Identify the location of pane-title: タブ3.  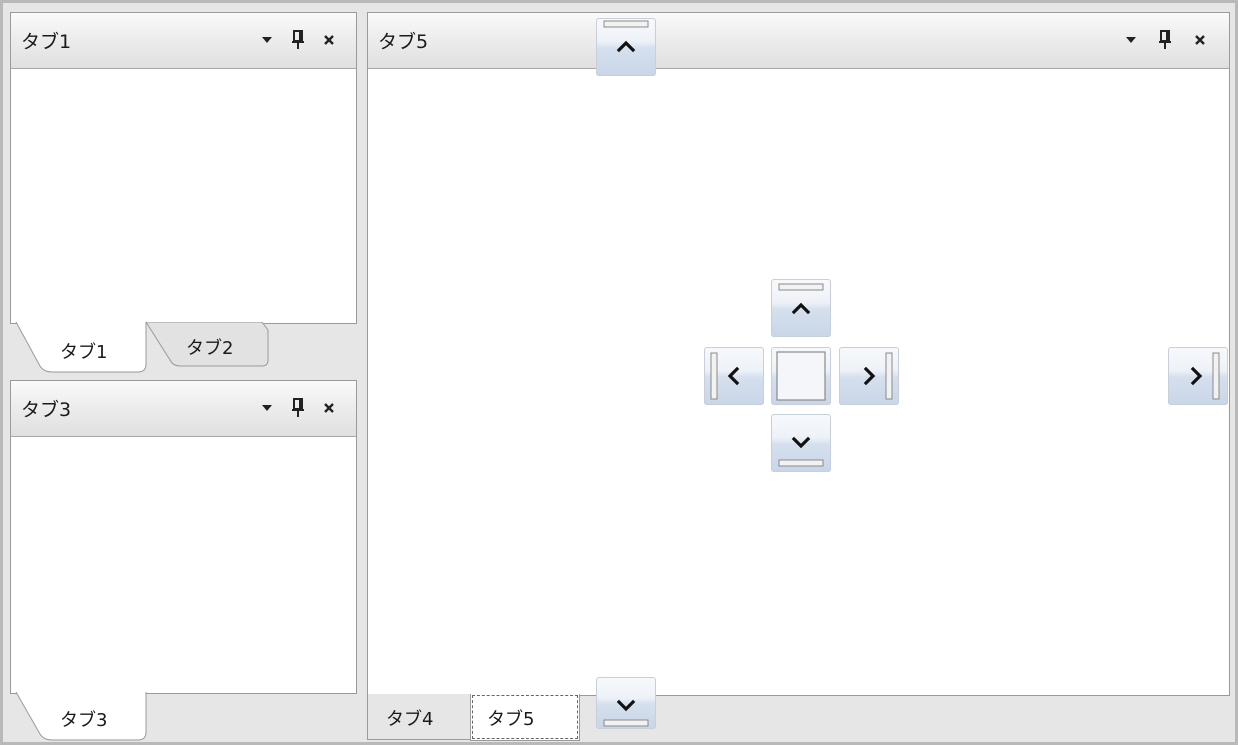
(46, 410).